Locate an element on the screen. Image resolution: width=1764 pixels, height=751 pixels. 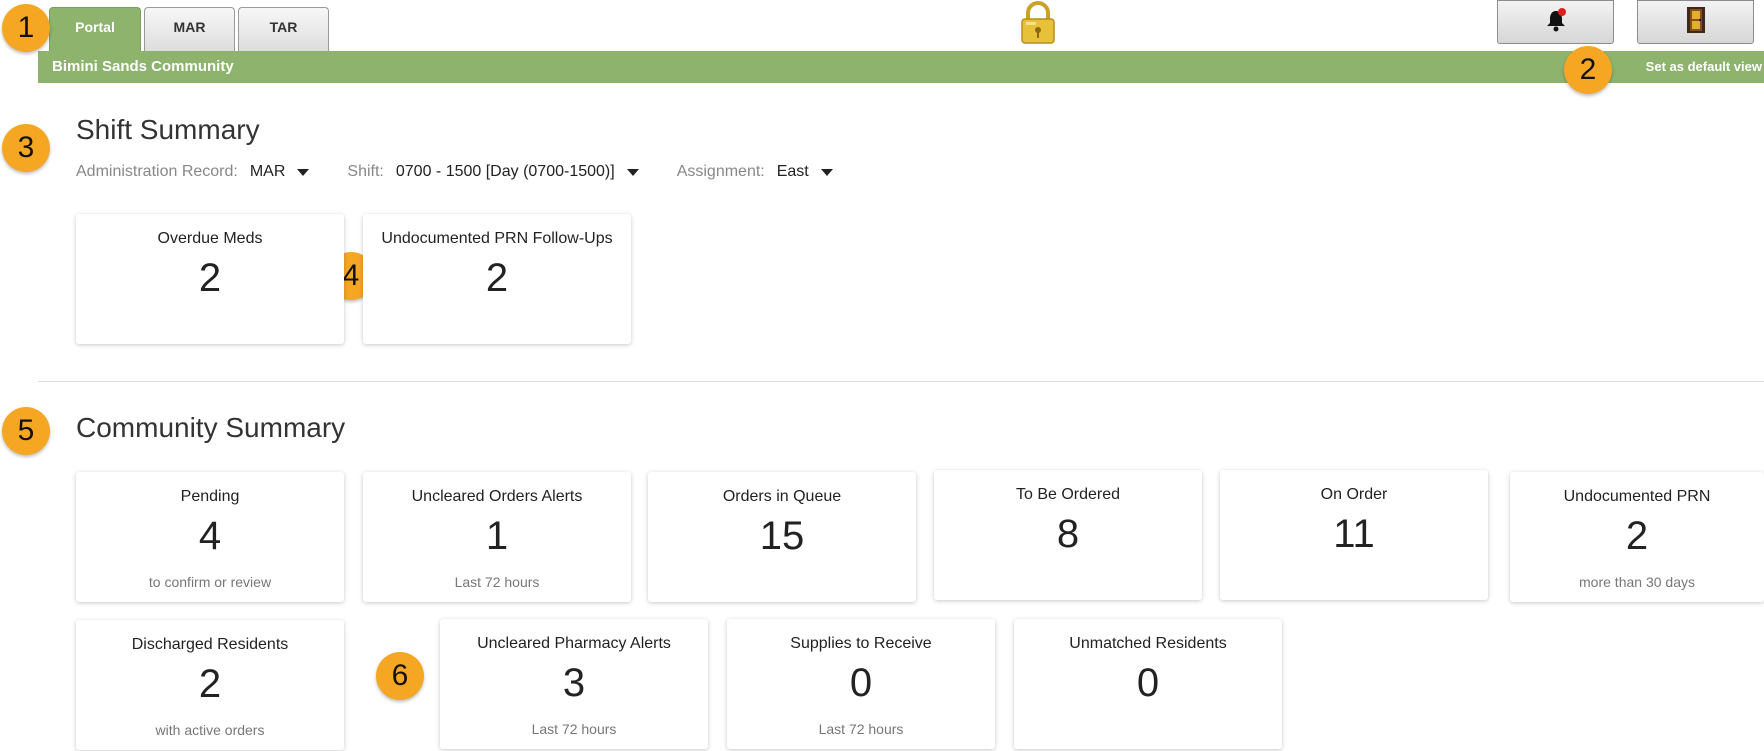
card-subtext: more than 30 days is located at coordinates (1637, 582).